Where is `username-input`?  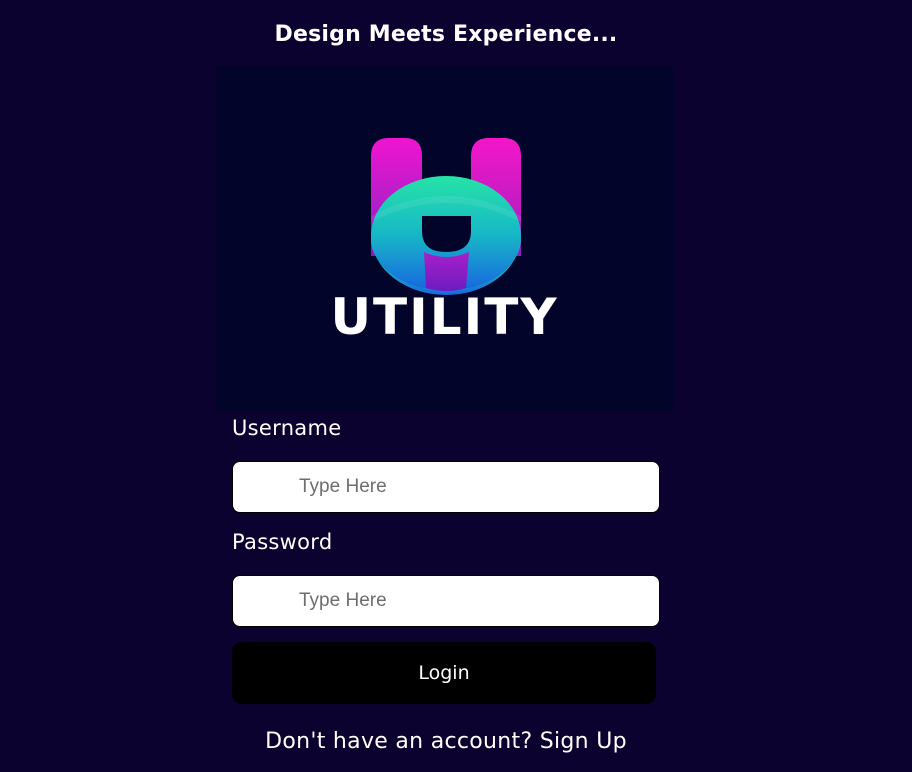
username-input is located at coordinates (446, 487).